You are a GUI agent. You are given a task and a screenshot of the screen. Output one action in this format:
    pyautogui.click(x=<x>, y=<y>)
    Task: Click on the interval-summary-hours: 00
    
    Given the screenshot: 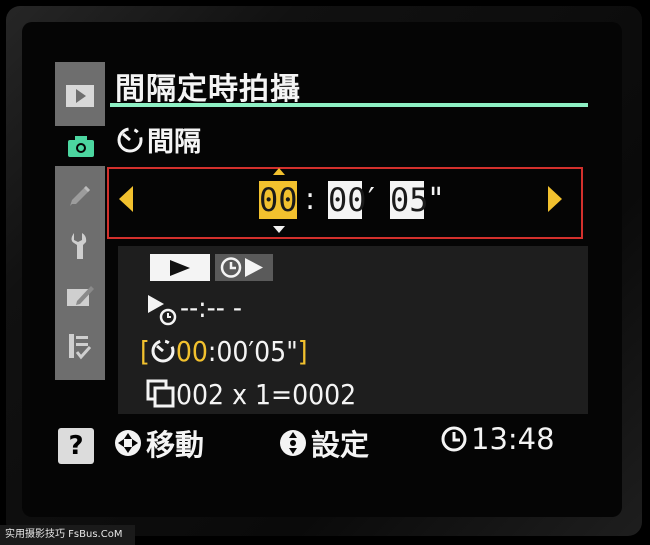 What is the action you would take?
    pyautogui.click(x=191, y=351)
    